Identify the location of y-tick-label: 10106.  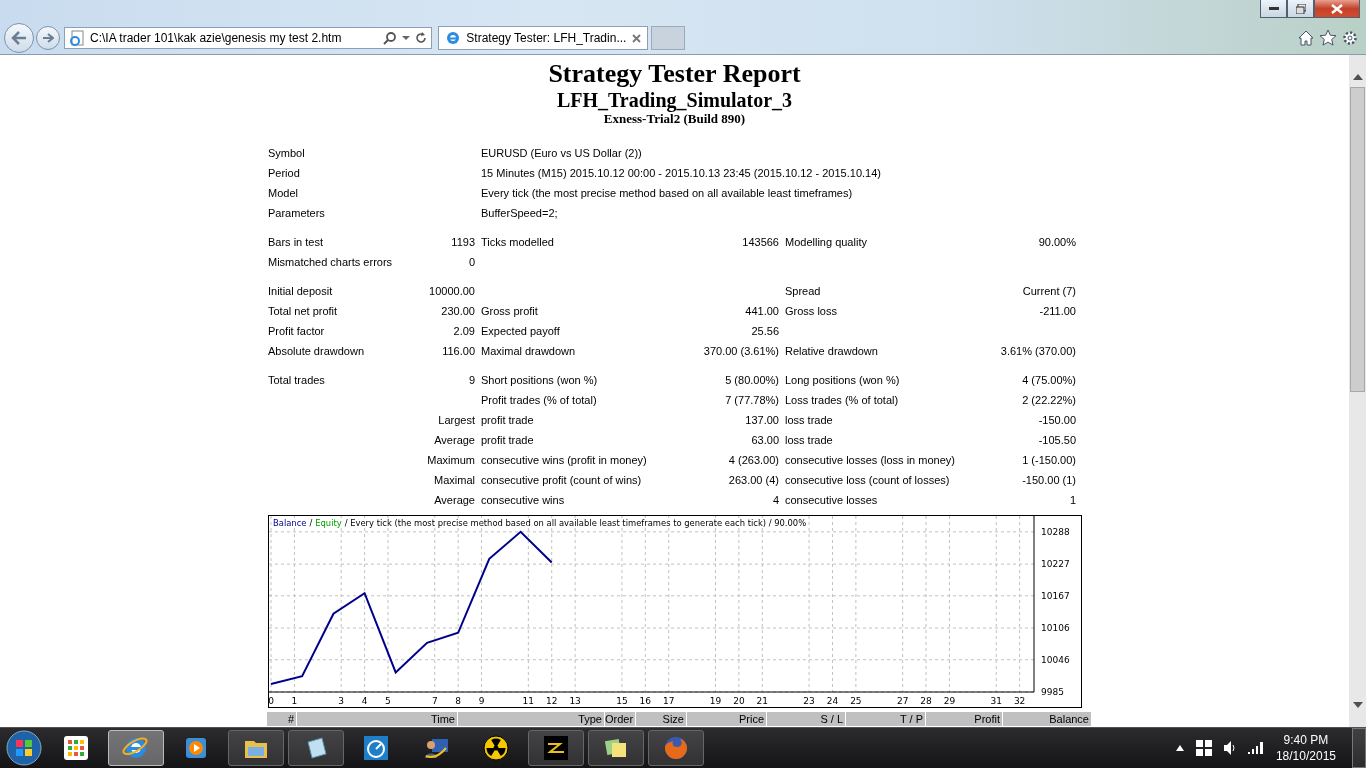
(1055, 628).